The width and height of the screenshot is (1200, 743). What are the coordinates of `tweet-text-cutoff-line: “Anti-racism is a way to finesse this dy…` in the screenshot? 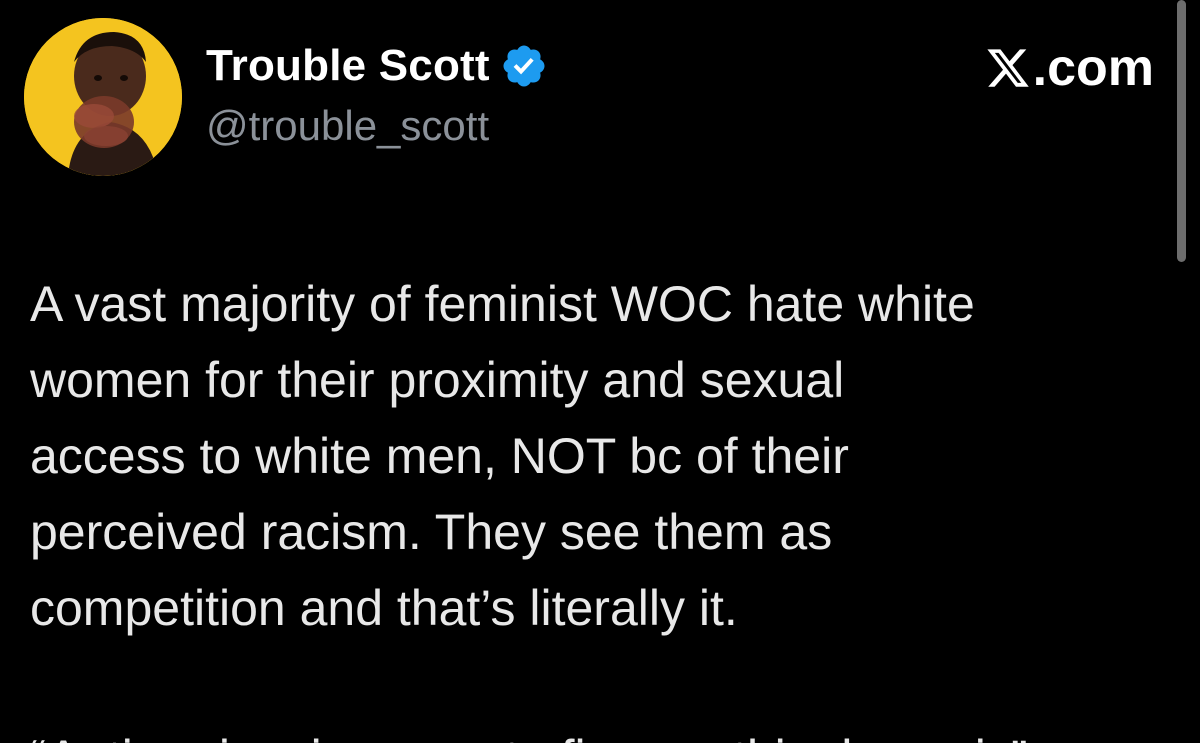 It's located at (529, 731).